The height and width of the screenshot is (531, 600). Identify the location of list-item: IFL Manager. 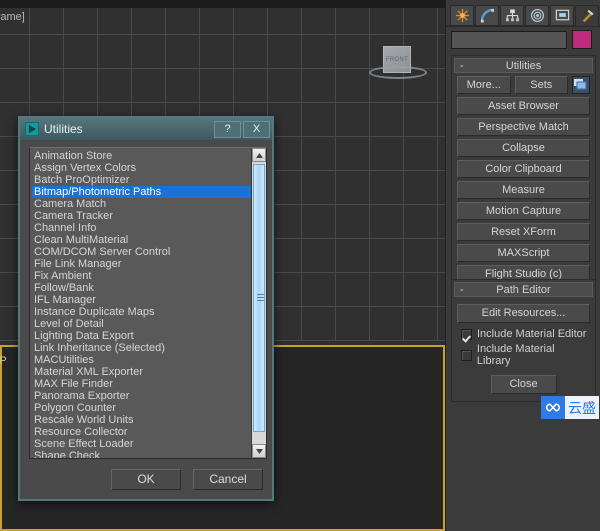
(141, 300).